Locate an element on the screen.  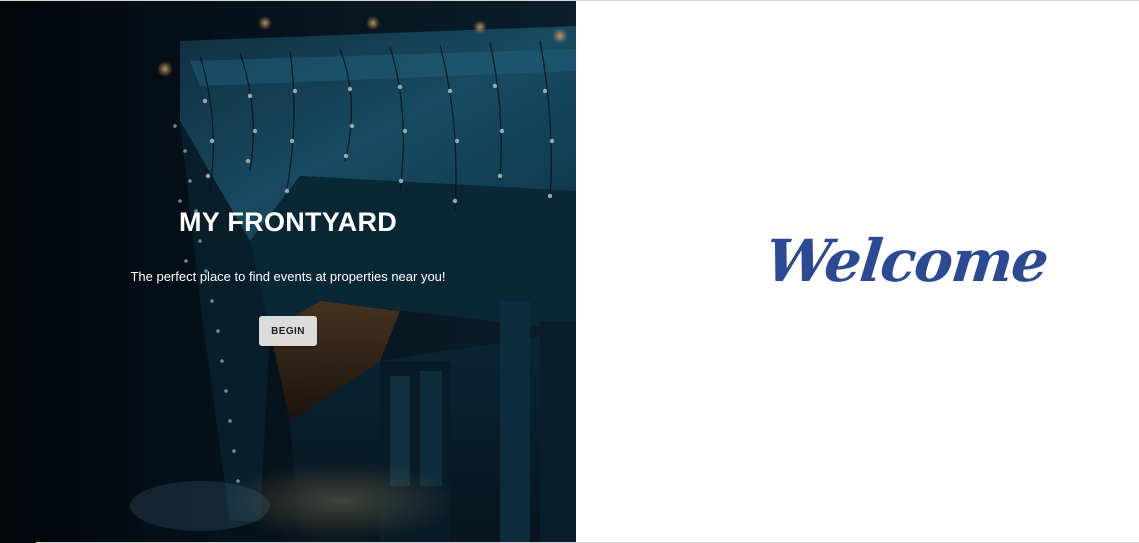
begin-button: BEGIN is located at coordinates (288, 331).